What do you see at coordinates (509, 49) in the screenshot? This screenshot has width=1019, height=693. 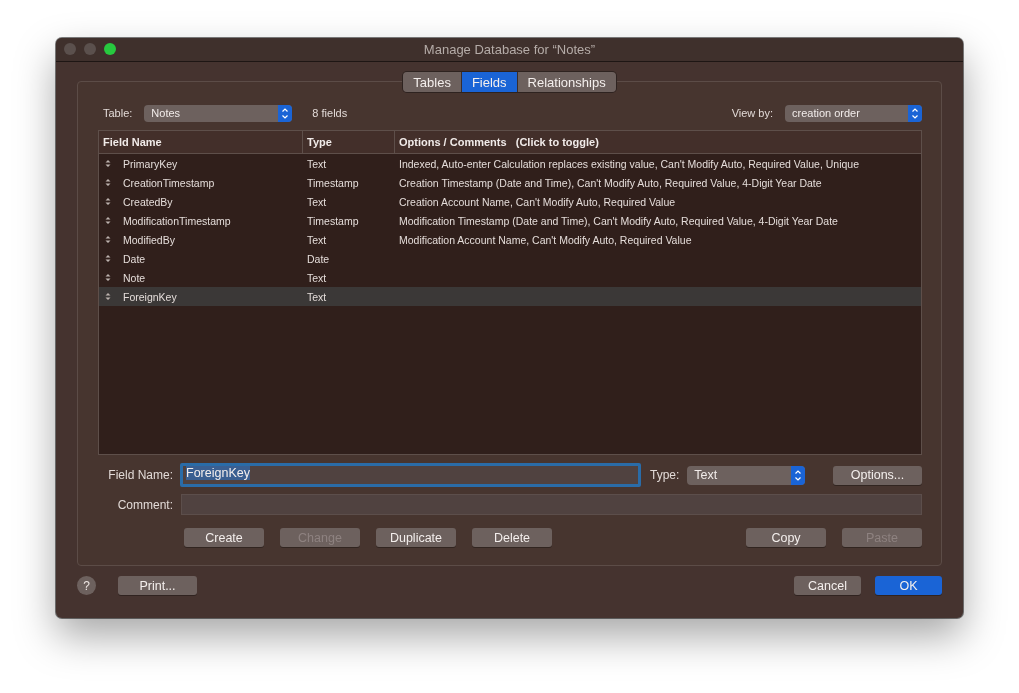 I see `window-title: Manage Database for “Notes”` at bounding box center [509, 49].